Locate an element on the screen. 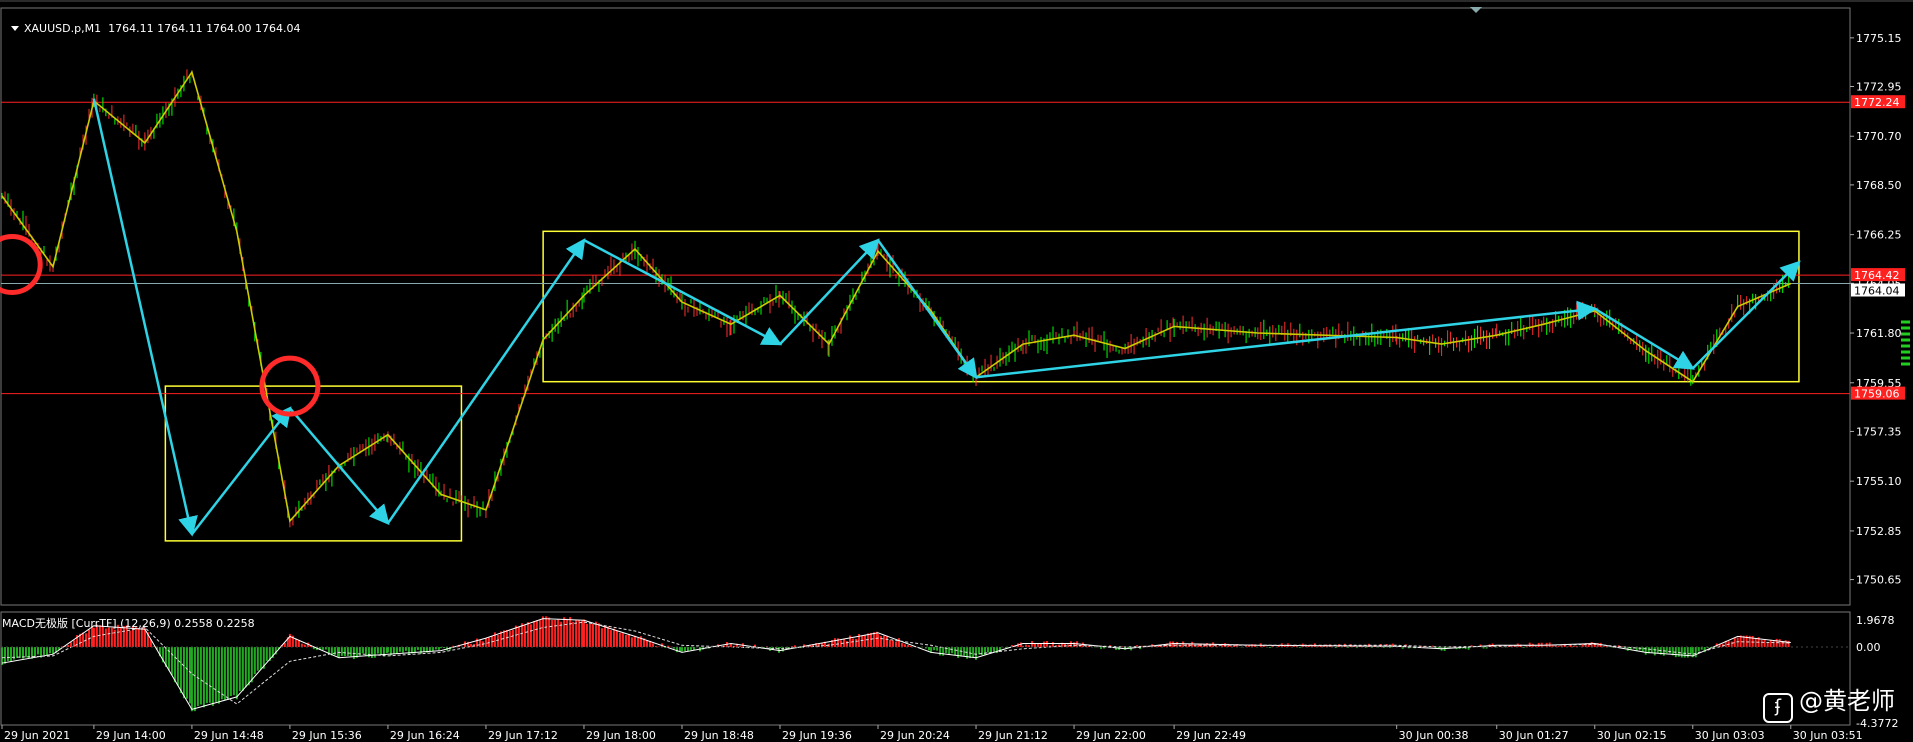 The image size is (1913, 742). x-tick-label: 30 Jun 00:38 is located at coordinates (1434, 735).